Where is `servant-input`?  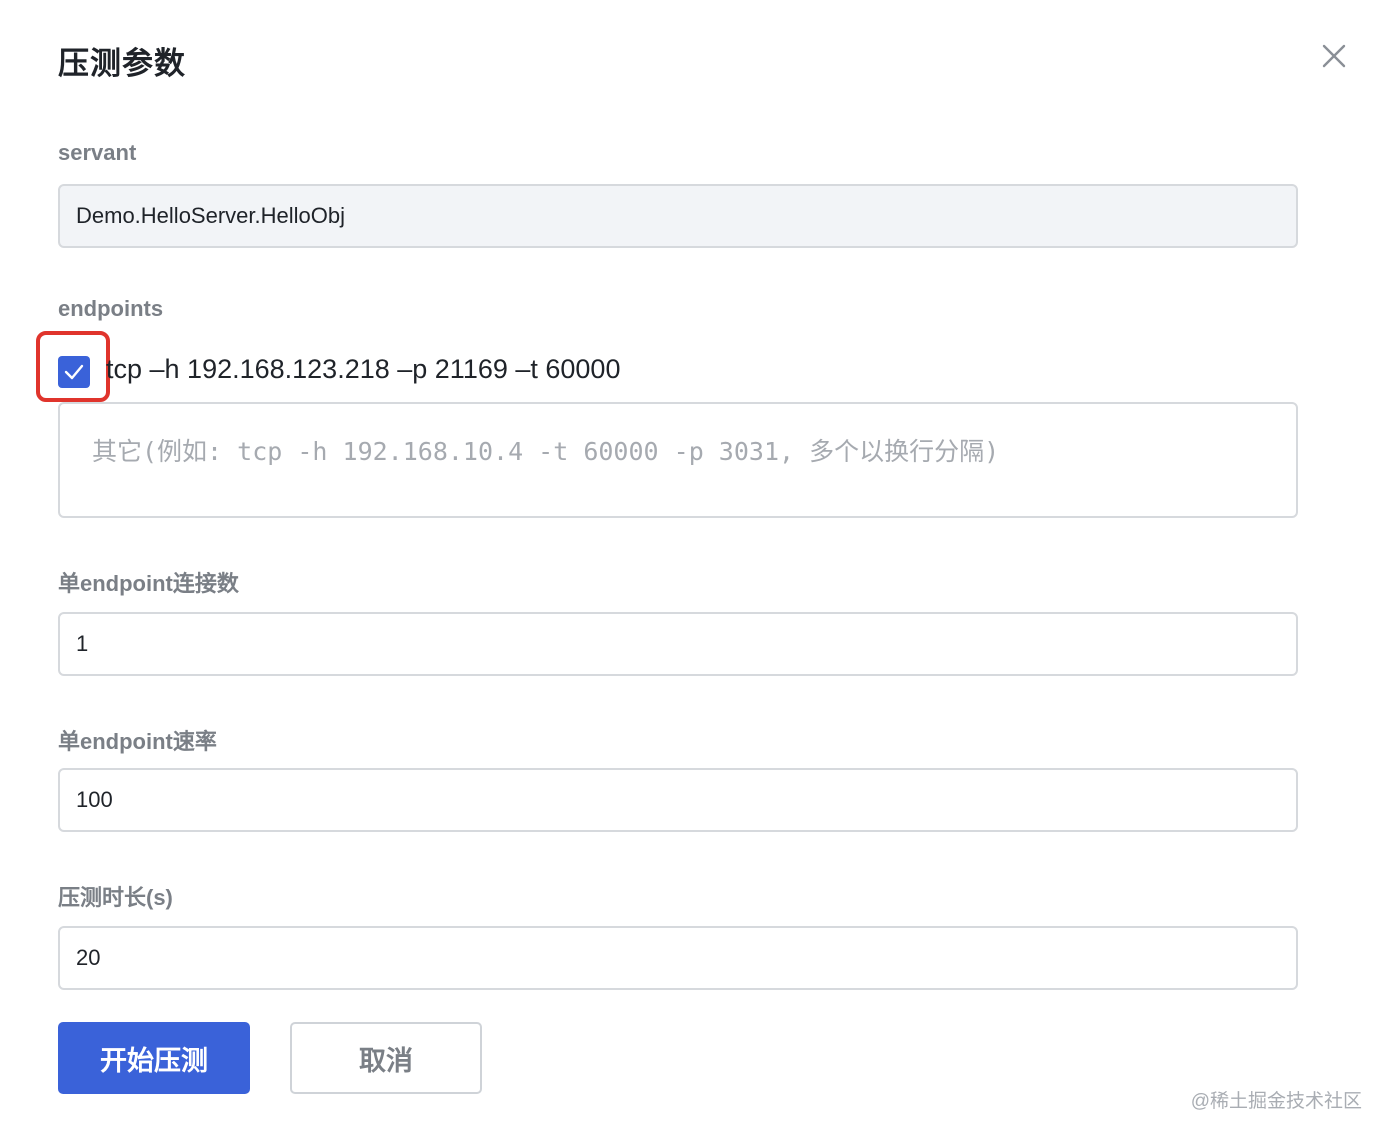 servant-input is located at coordinates (678, 216).